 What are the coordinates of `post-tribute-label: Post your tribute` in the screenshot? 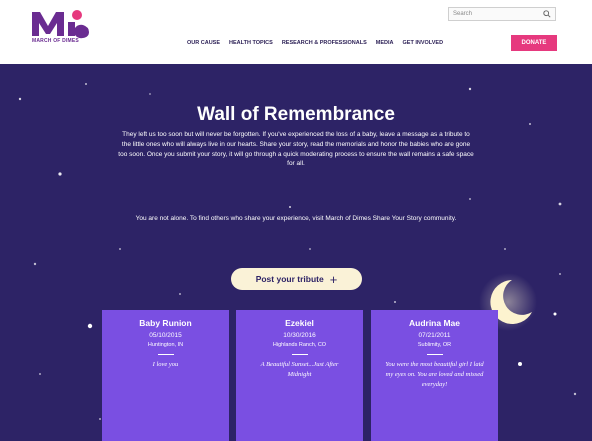 It's located at (289, 279).